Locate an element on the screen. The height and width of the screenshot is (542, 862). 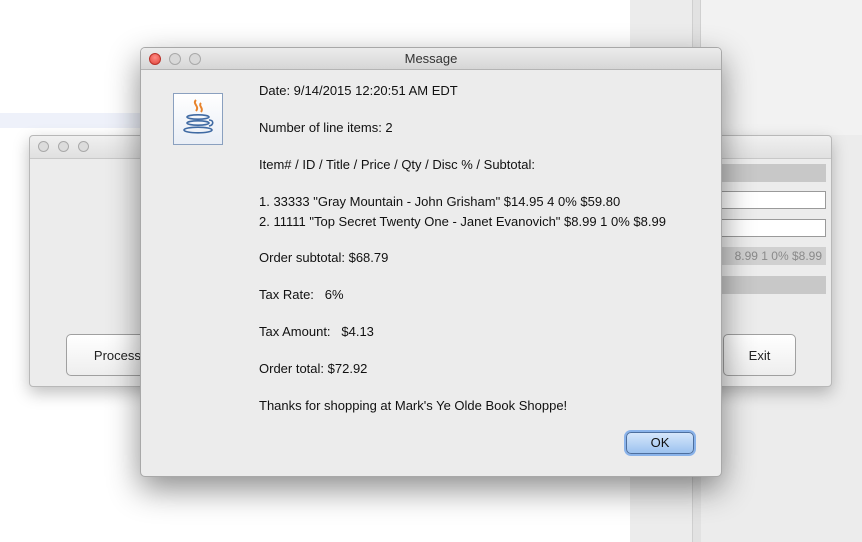
java-cup-icon is located at coordinates (198, 119).